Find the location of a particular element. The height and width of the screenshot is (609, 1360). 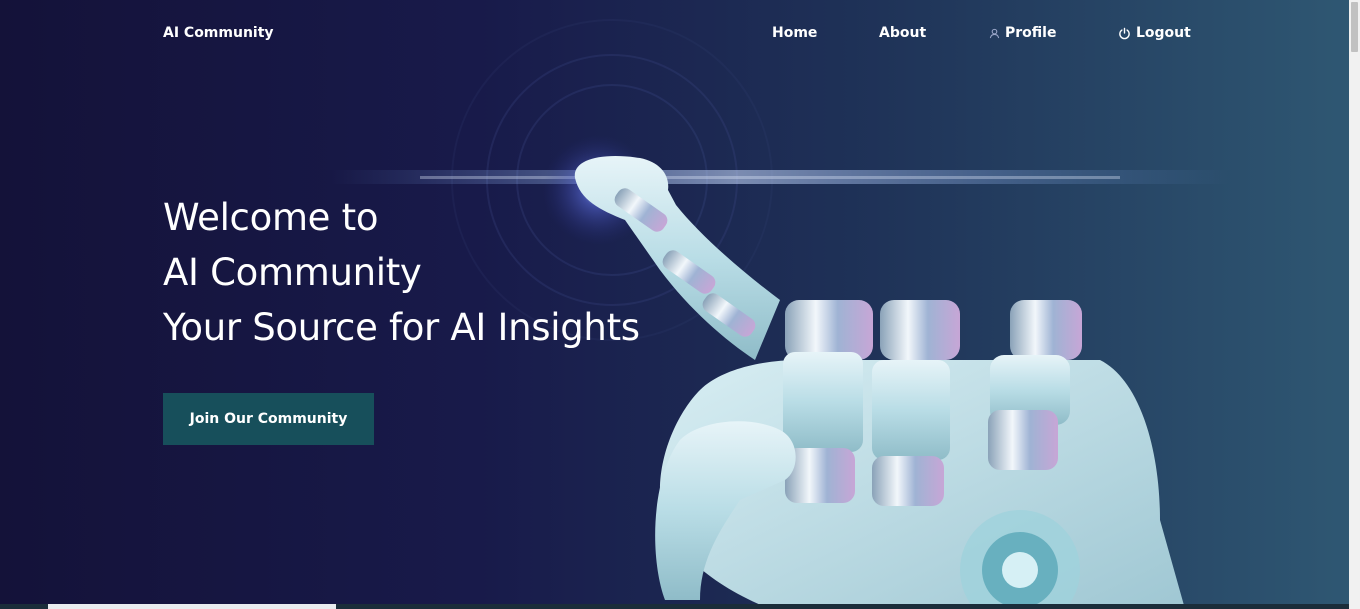

brand-link: AI Community is located at coordinates (218, 33).